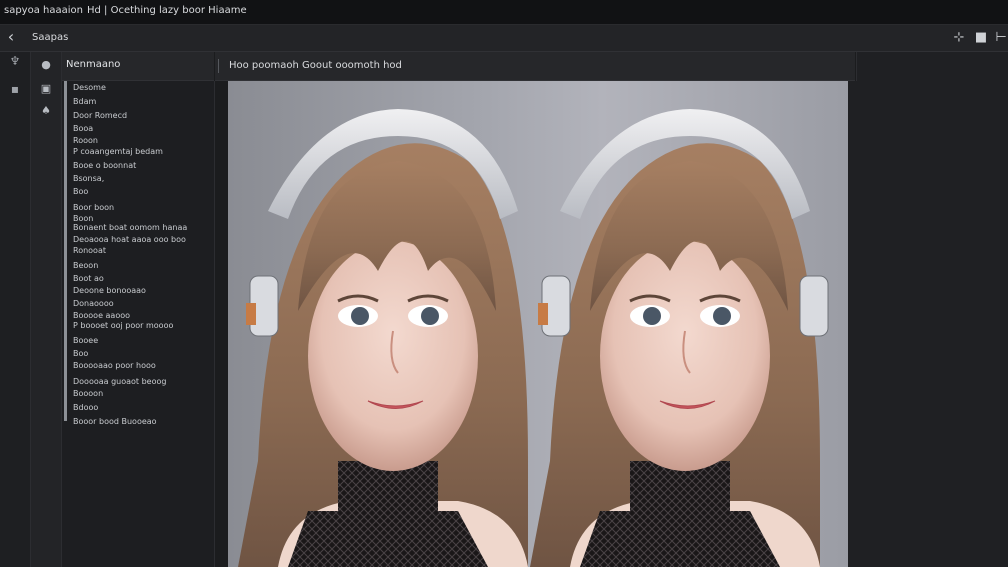 This screenshot has width=1008, height=567. Describe the element at coordinates (93, 207) in the screenshot. I see `layer-item: Boor boon` at that location.